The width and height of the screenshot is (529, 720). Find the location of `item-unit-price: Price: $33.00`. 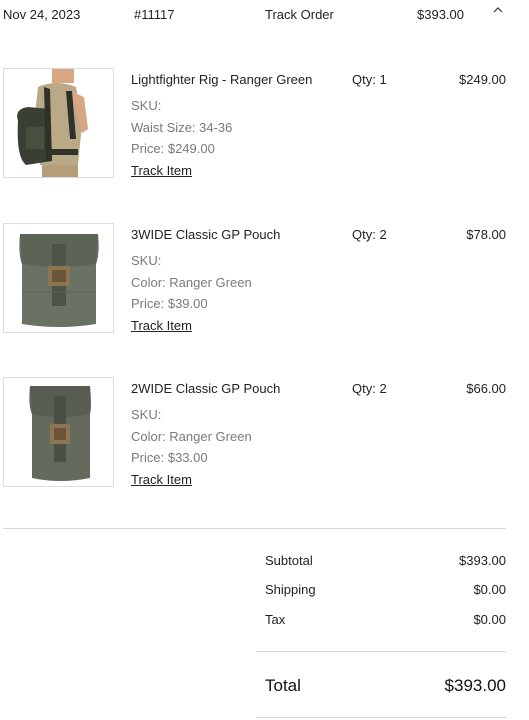

item-unit-price: Price: $33.00 is located at coordinates (169, 457).